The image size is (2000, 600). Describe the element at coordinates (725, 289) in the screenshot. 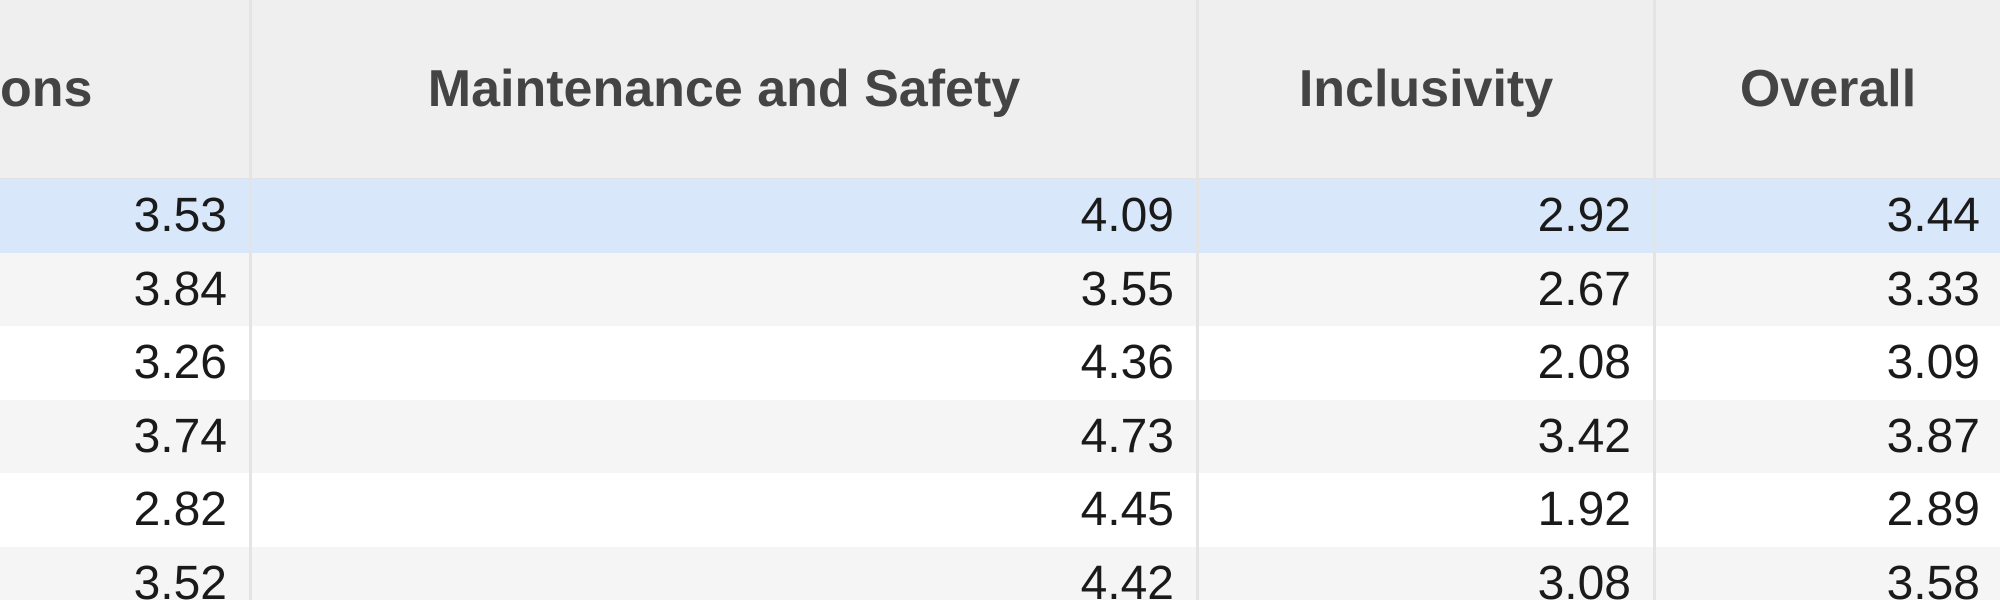

I see `table-cell: 3.55` at that location.